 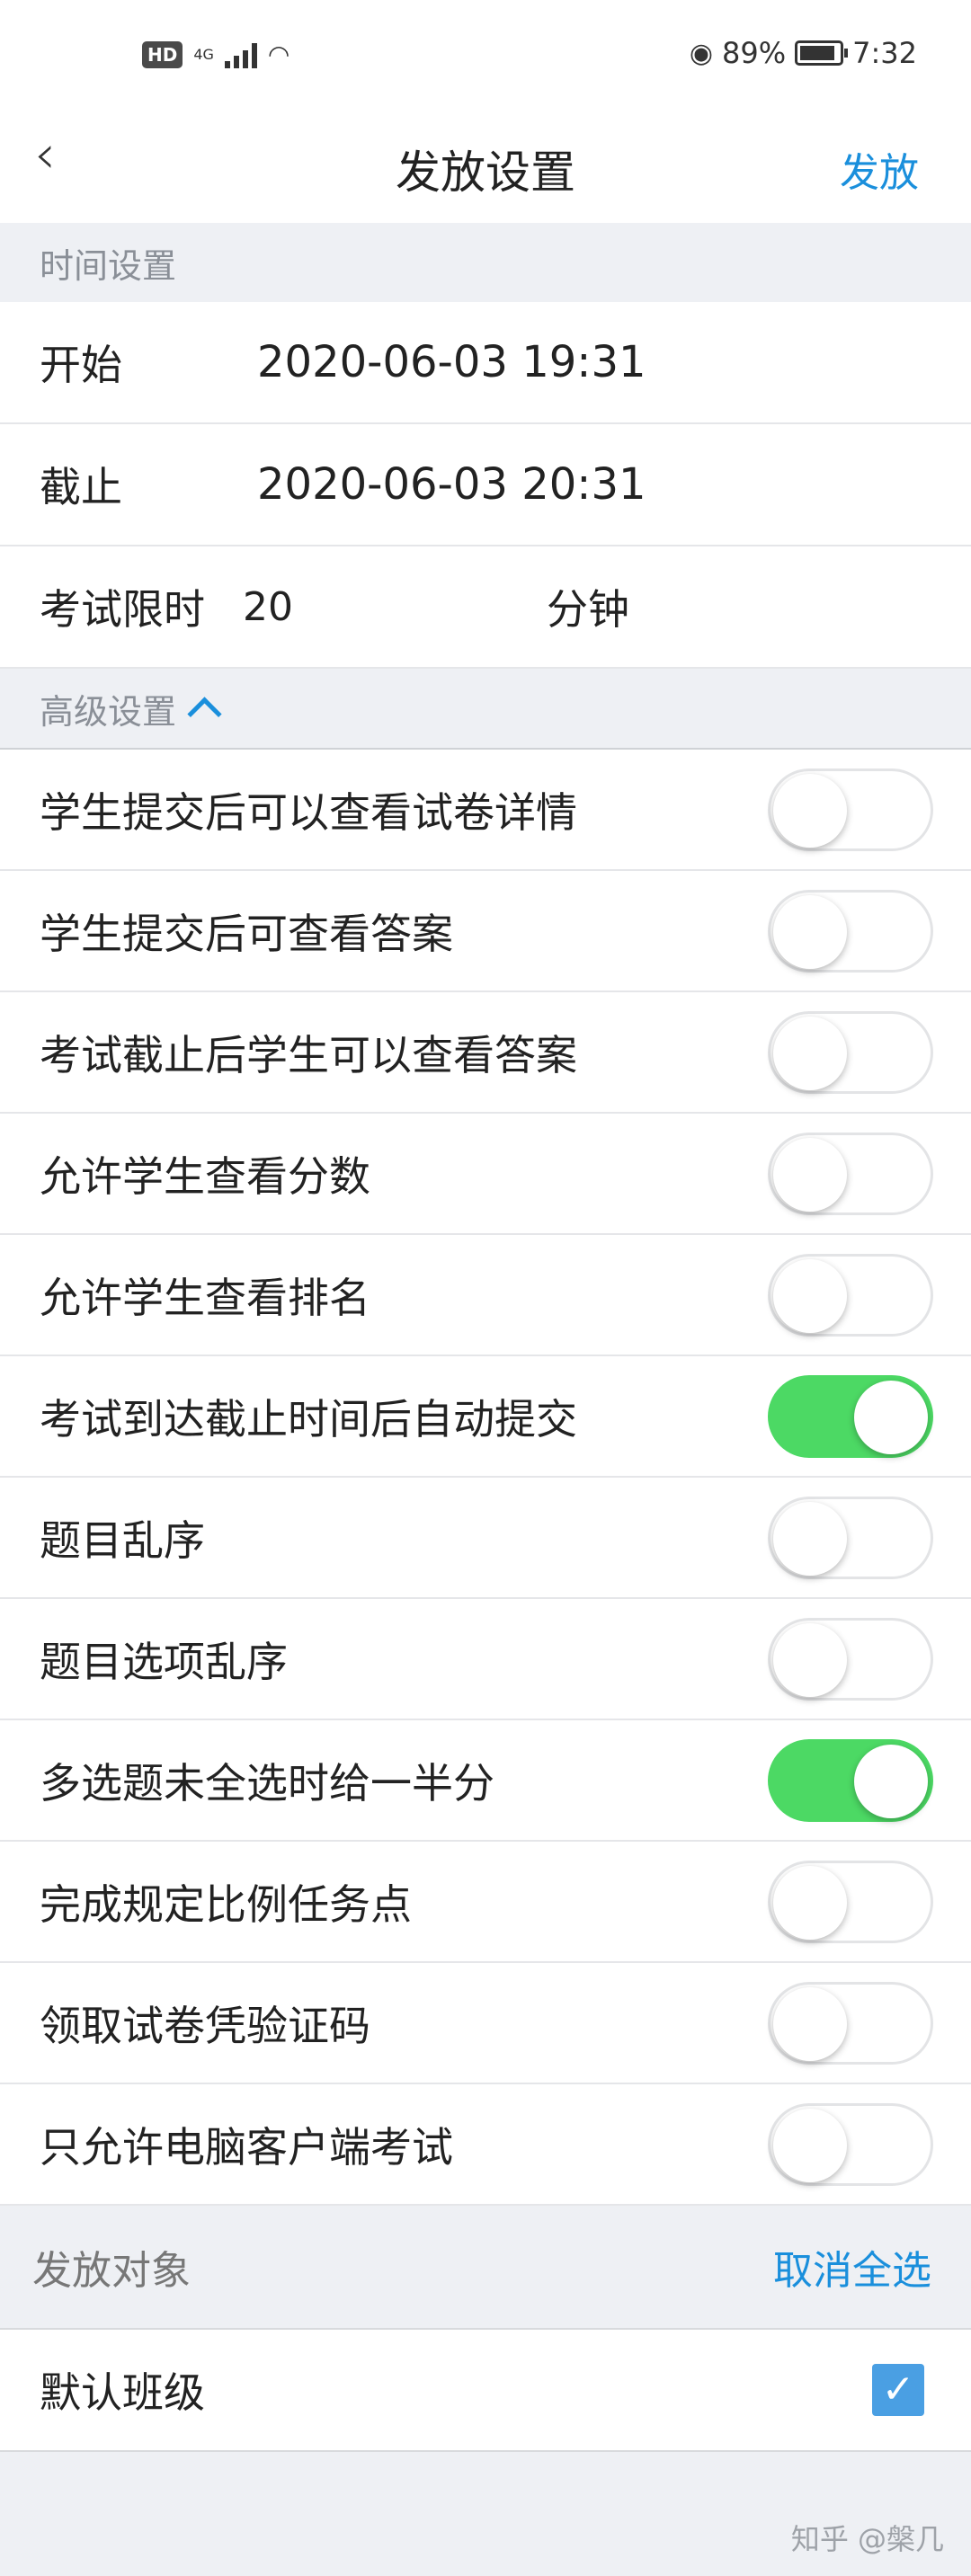 I want to click on setting-row: 题目选项乱序, so click(x=485, y=1659).